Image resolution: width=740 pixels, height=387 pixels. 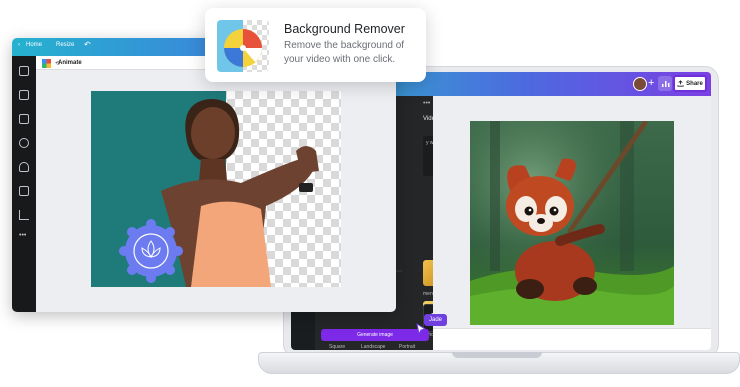 I want to click on bar-chart-icon, so click(x=665, y=84).